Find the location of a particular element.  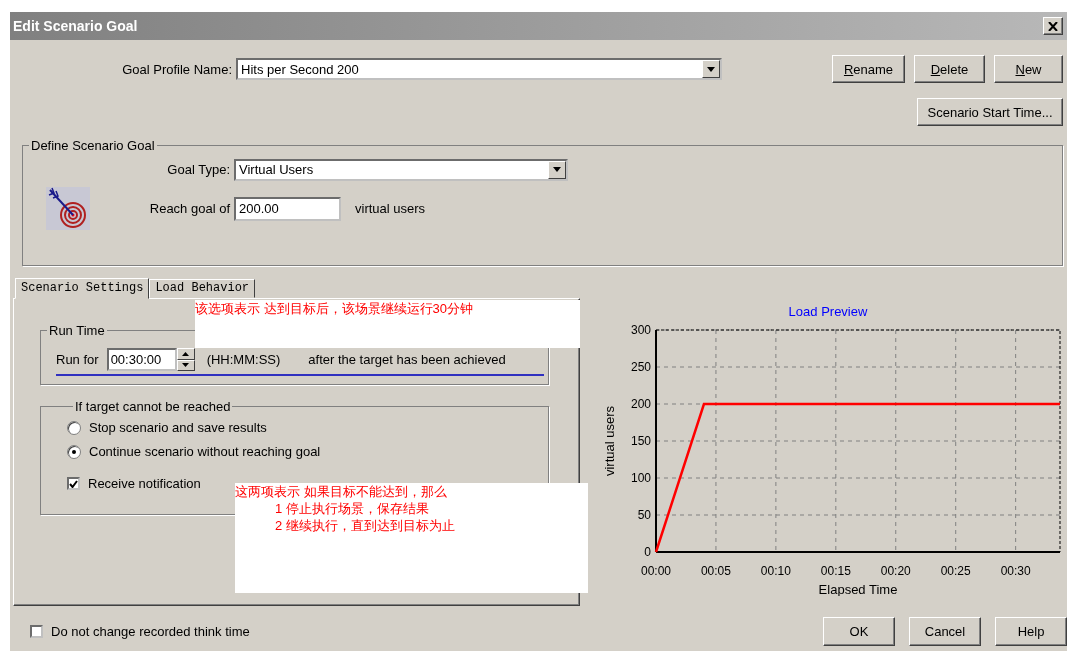

checkbox-label: Do not change recorded think time is located at coordinates (150, 631).